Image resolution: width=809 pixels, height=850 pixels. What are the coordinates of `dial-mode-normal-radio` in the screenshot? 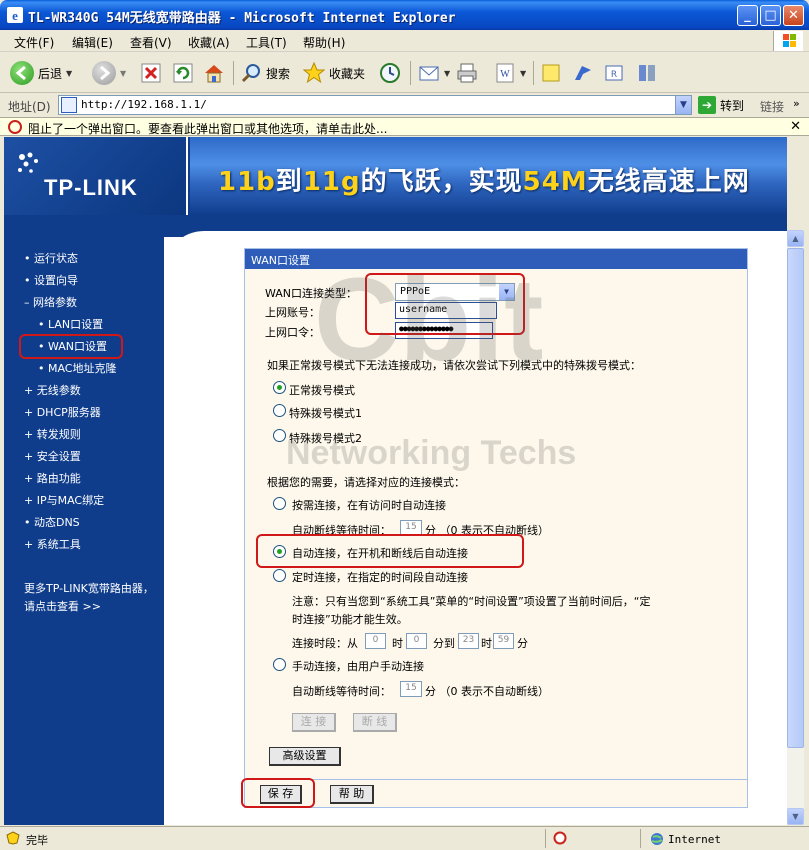 It's located at (279, 387).